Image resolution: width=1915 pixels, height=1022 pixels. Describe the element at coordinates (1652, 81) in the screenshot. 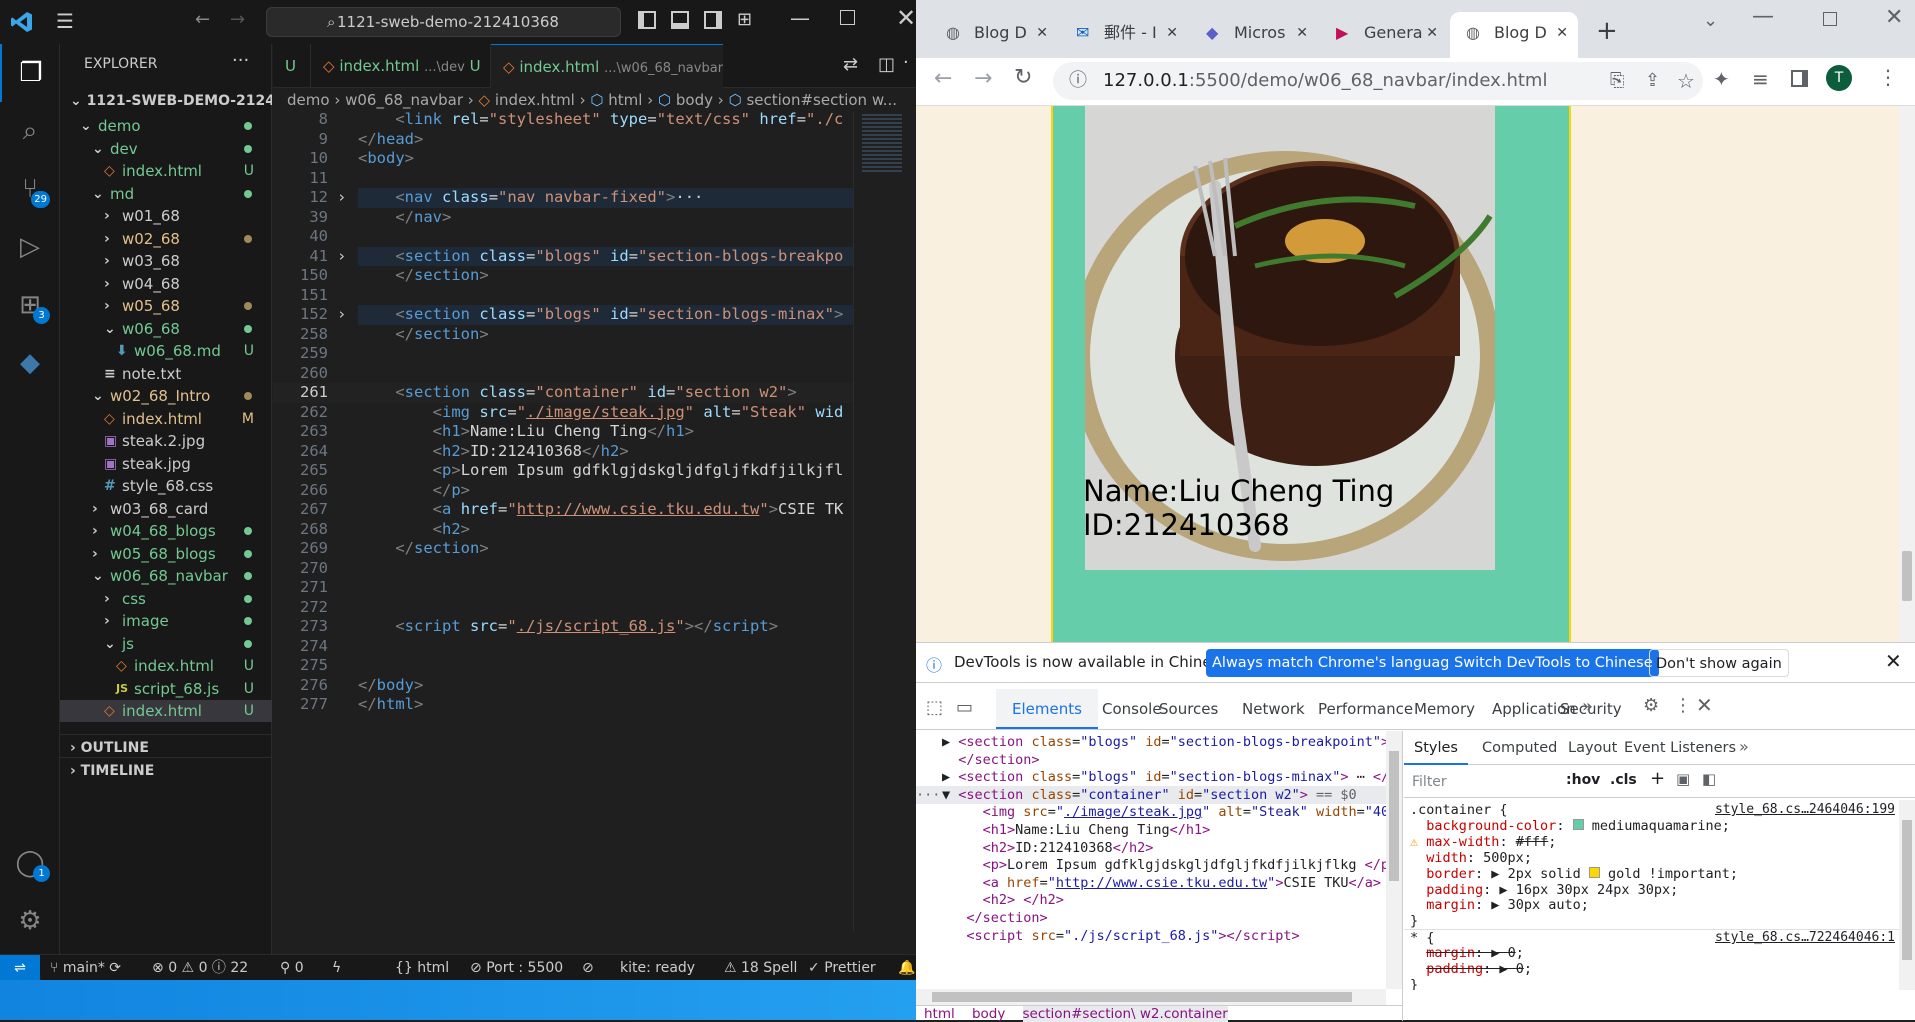

I see `share-icon: ⇪` at that location.